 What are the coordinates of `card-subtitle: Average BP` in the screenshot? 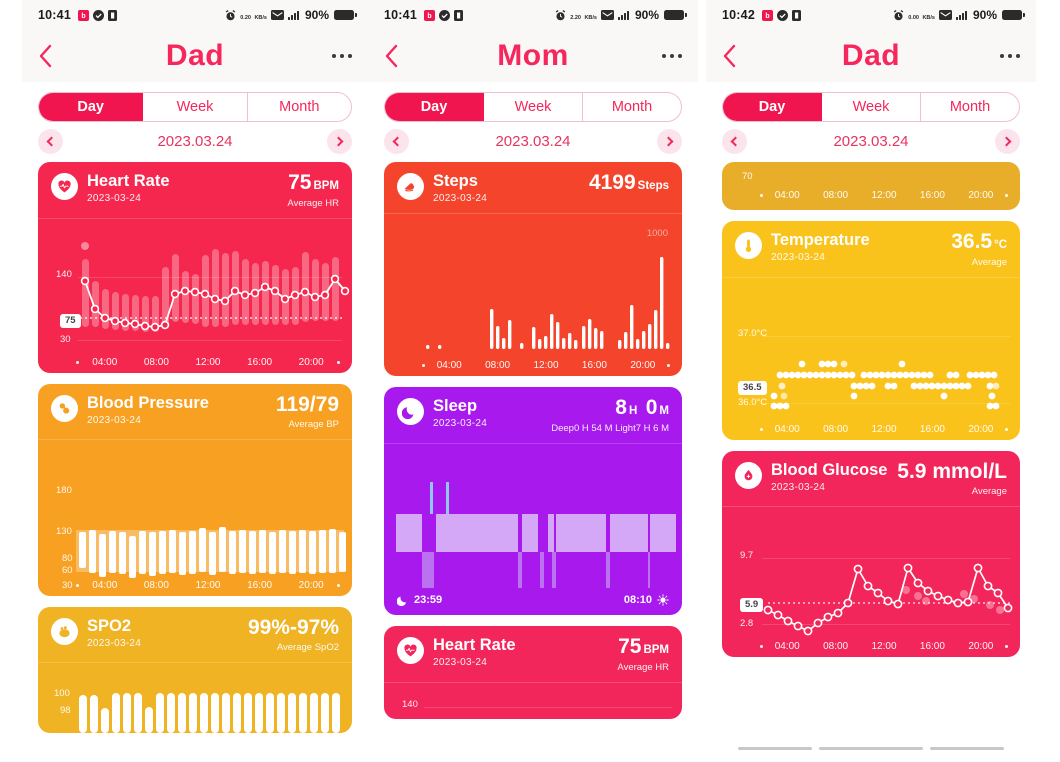 It's located at (313, 424).